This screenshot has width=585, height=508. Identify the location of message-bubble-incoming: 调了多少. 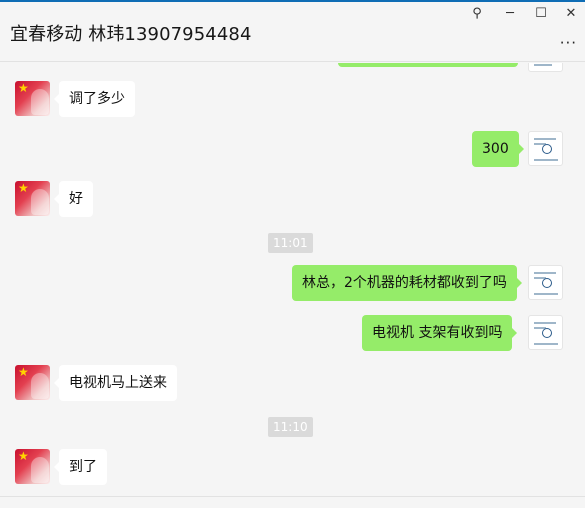
(94, 99).